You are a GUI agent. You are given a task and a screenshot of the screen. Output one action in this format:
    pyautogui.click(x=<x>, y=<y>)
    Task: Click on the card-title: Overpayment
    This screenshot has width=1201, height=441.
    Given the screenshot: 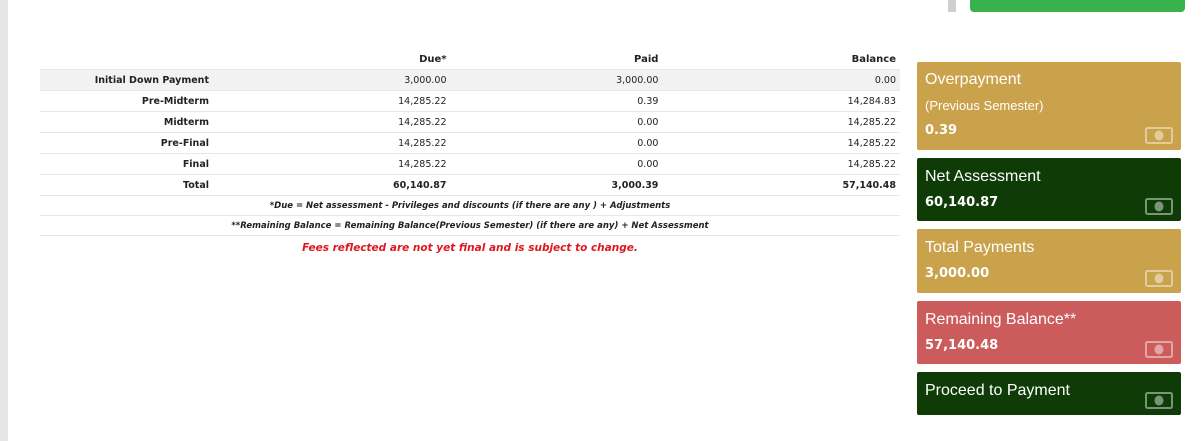 What is the action you would take?
    pyautogui.click(x=973, y=79)
    